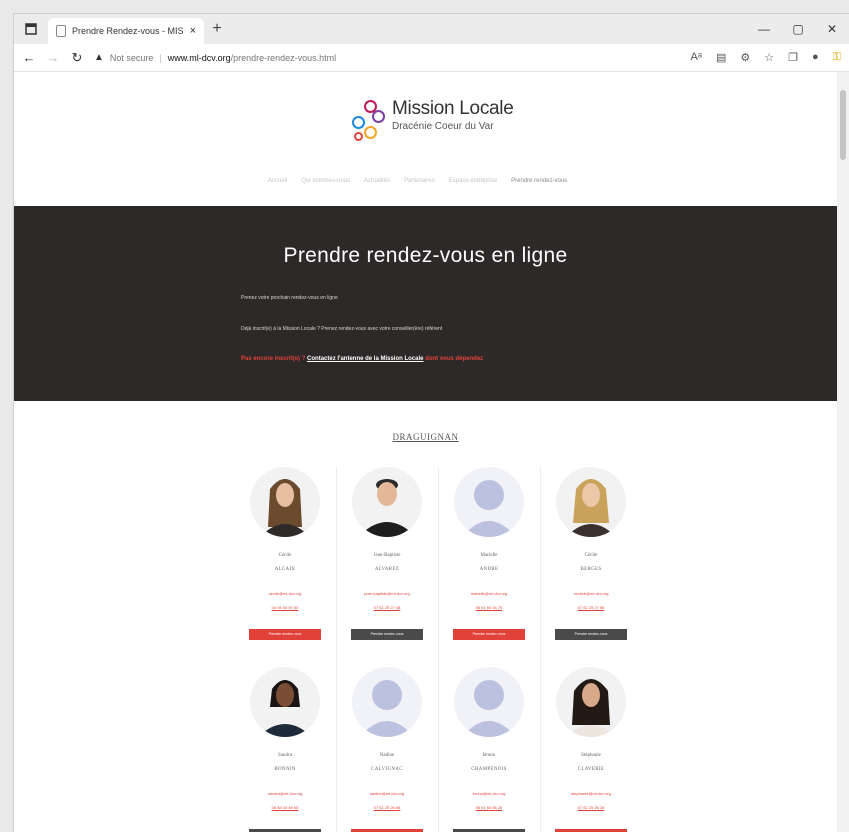  What do you see at coordinates (285, 793) in the screenshot?
I see `advisor-email-link: sandra@ml-dcv.org` at bounding box center [285, 793].